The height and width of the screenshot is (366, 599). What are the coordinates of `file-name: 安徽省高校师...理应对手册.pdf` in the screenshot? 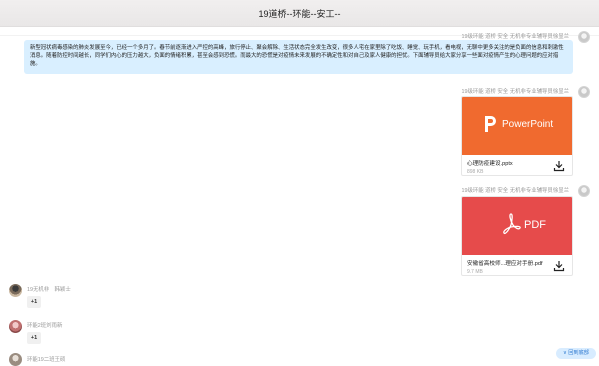 It's located at (505, 264).